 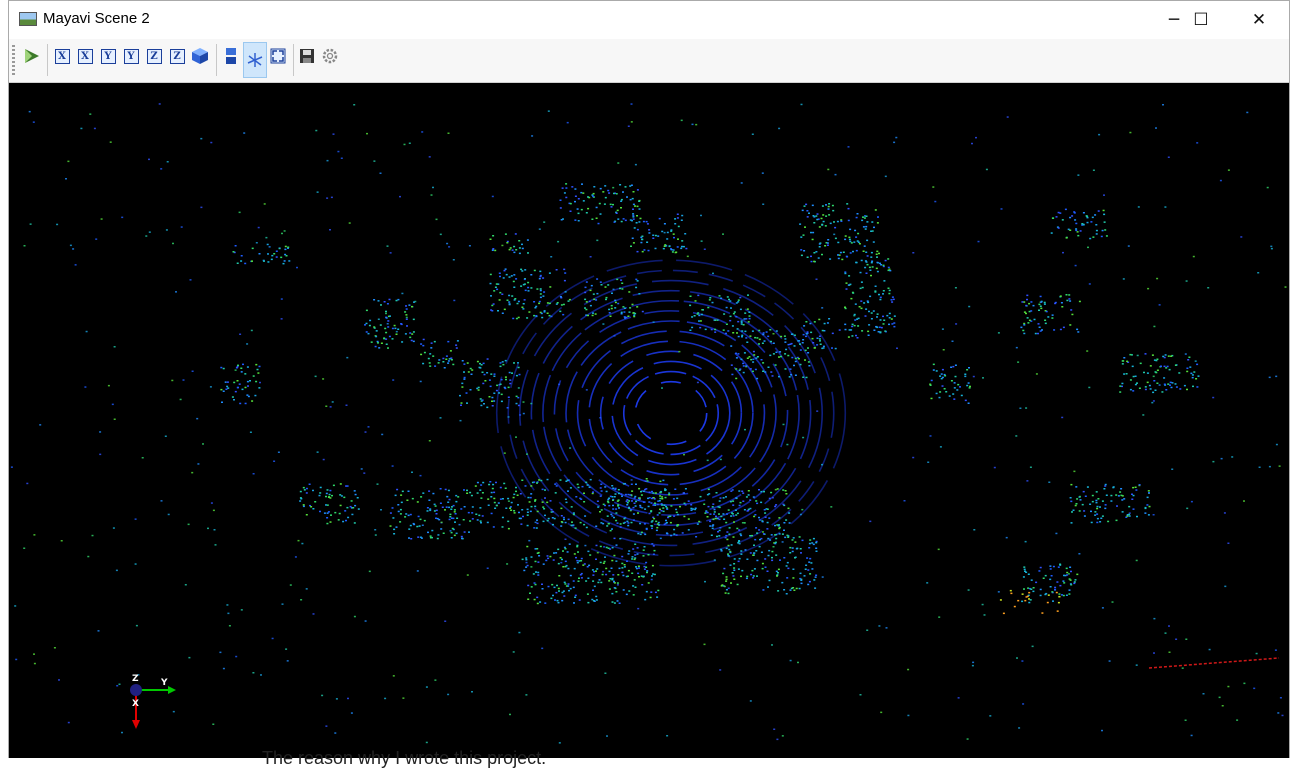 I want to click on z-axis-marker, so click(x=136, y=690).